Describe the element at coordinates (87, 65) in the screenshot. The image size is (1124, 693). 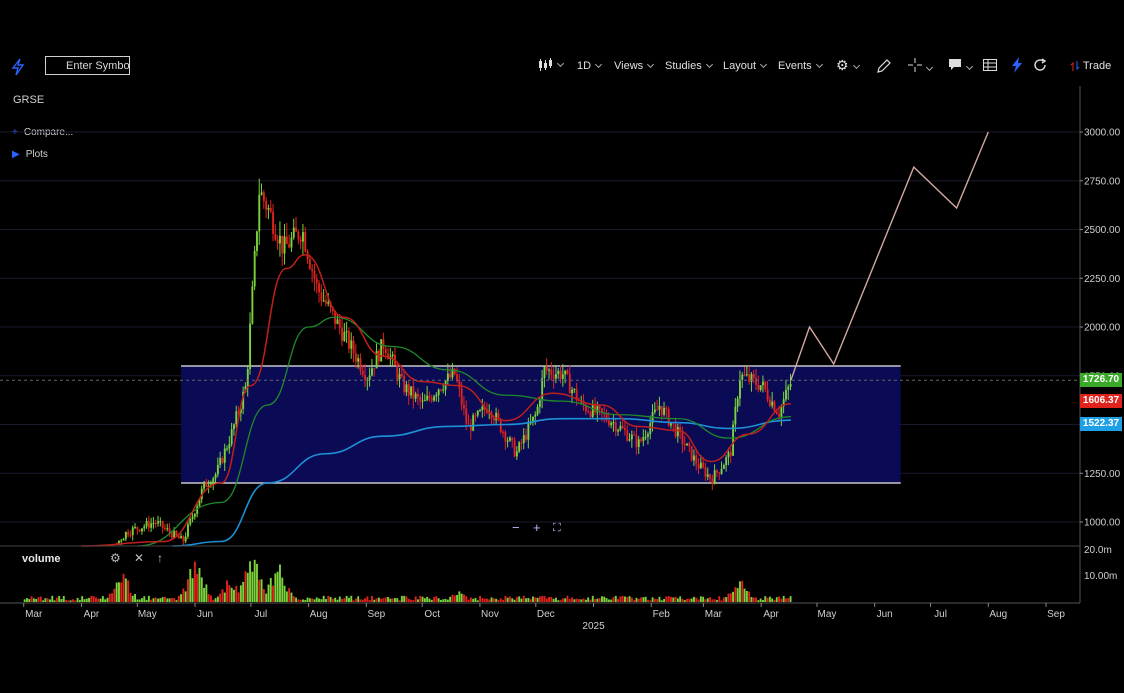
I see `symbol-search-input` at that location.